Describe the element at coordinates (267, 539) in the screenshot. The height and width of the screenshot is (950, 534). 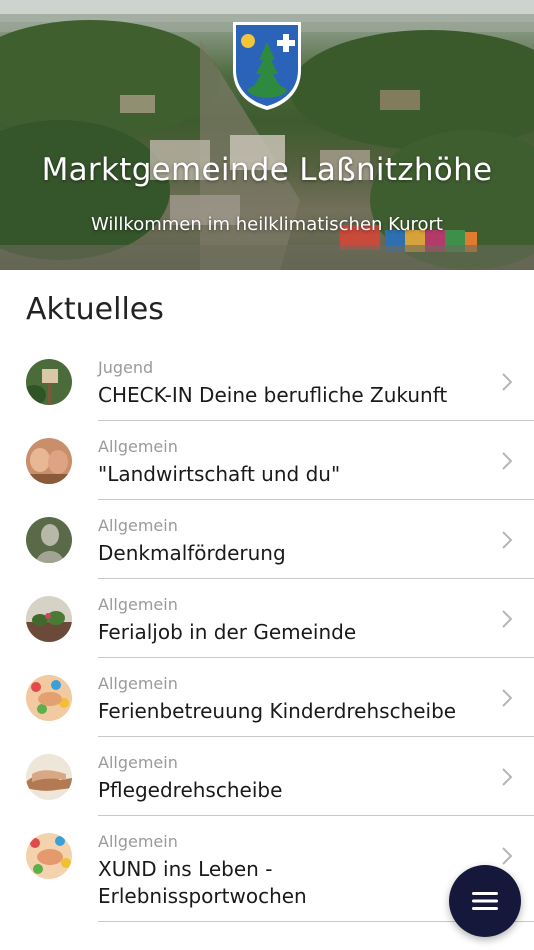
I see `news-item-denkmalfoerderung: Allgemein Denkmalförderung` at that location.